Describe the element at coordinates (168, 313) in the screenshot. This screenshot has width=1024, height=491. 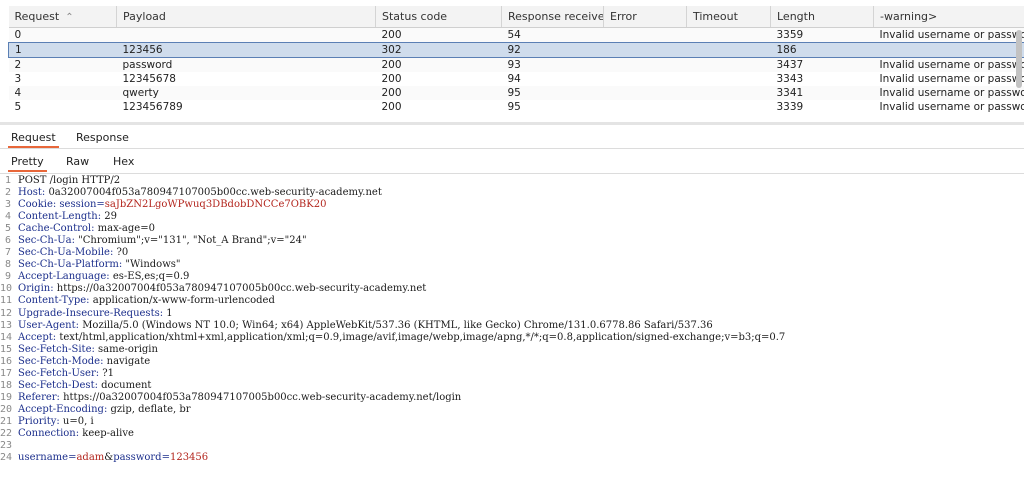
I see `header-value: 1` at that location.